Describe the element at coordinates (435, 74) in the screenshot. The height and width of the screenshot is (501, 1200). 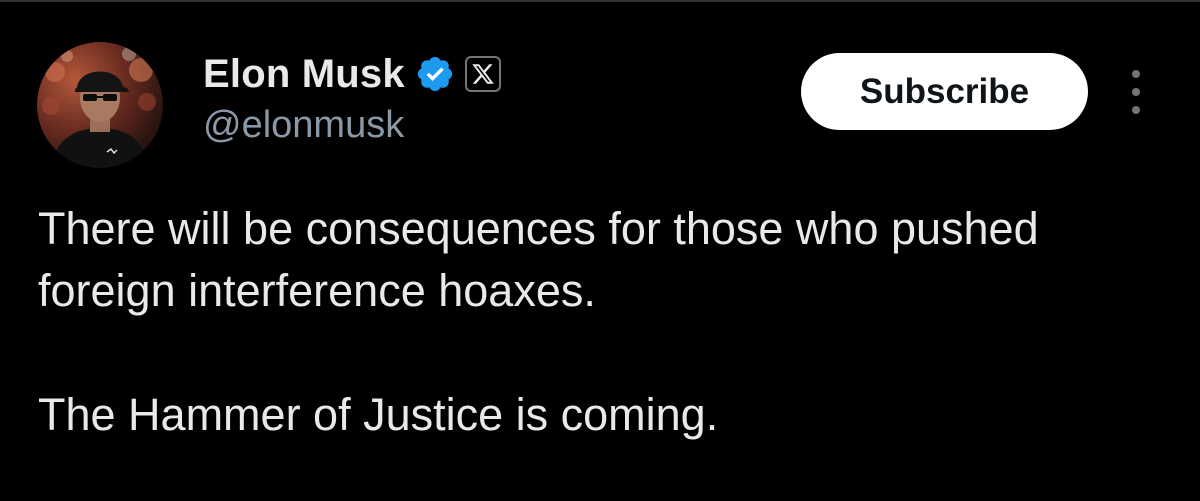
I see `verified-badge-icon` at that location.